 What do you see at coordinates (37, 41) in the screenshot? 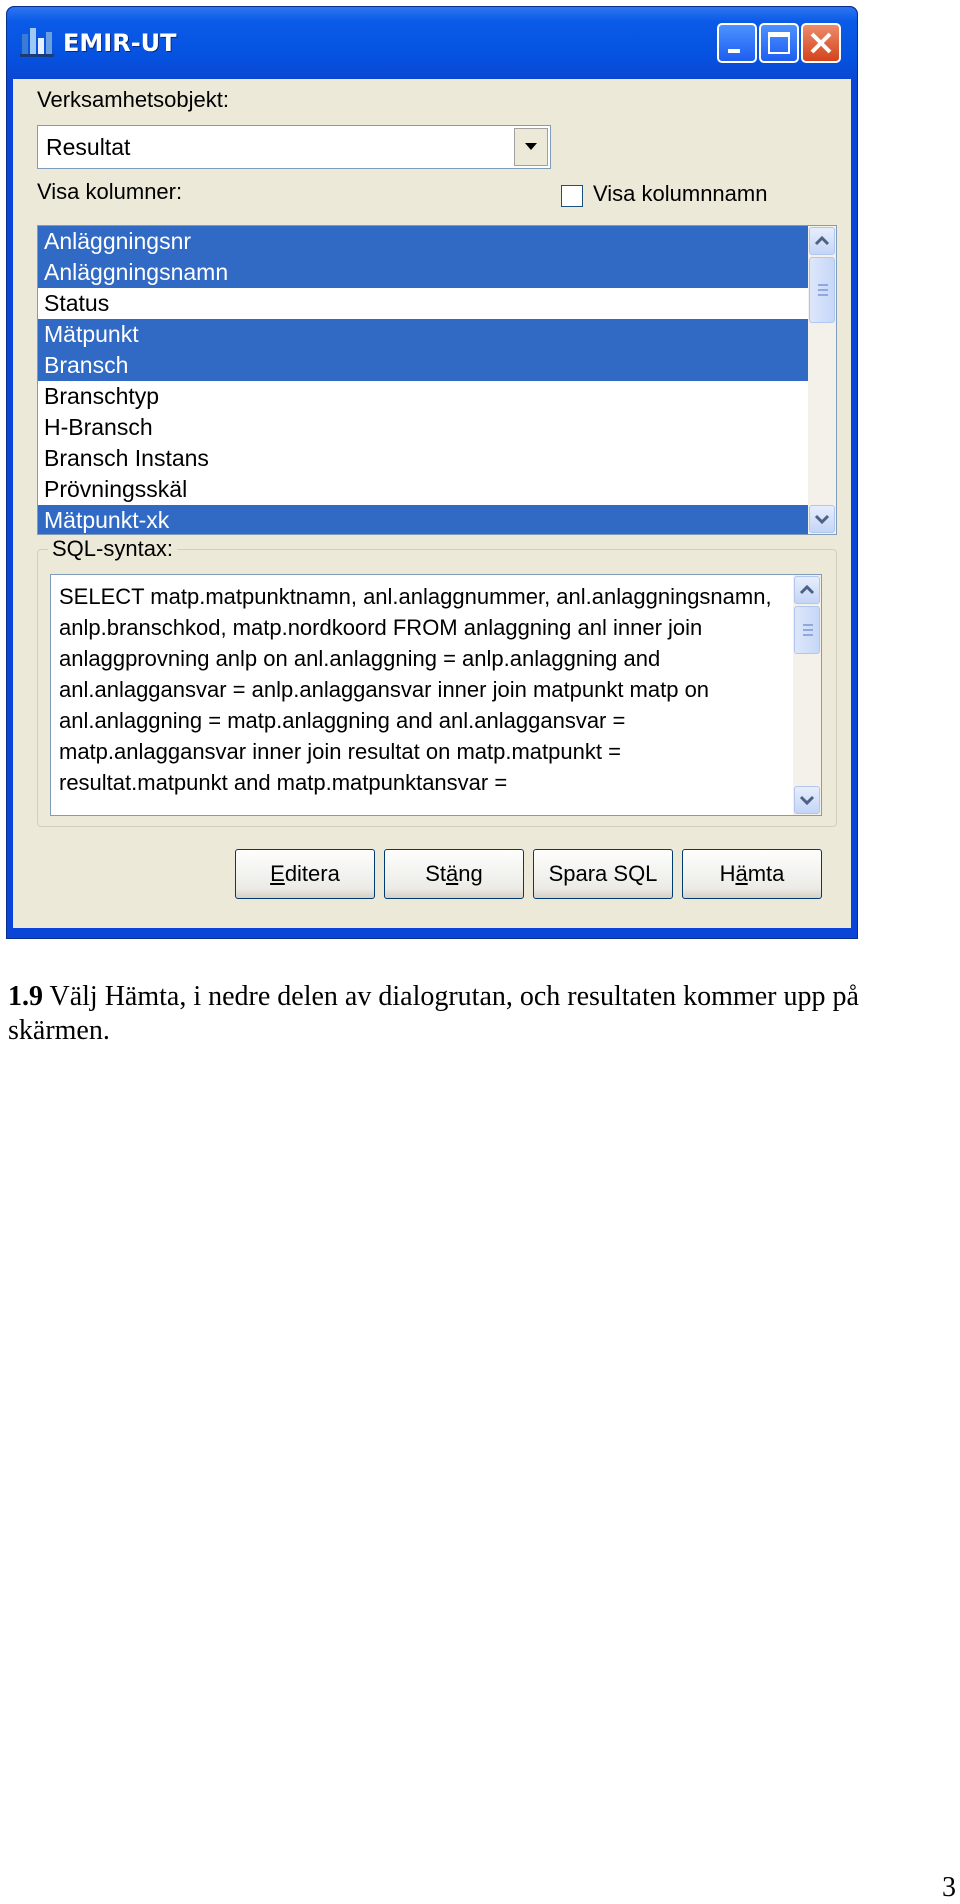
I see `app-icon` at bounding box center [37, 41].